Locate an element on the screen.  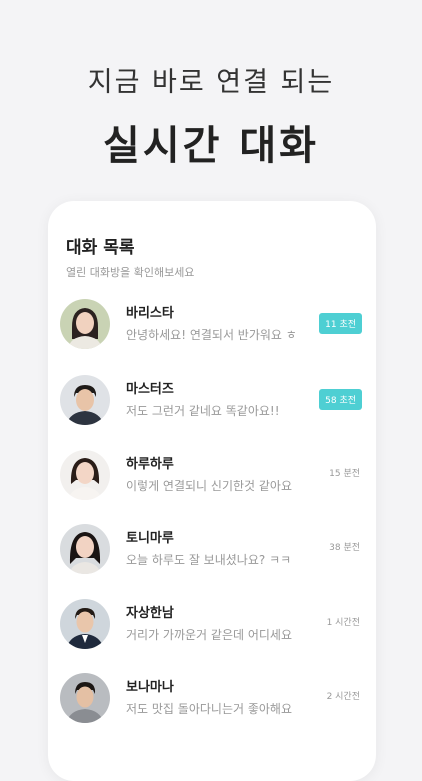
chat-list-item: 마스터즈 저도 그런거 같네요 똑같아요!! 58 초전 is located at coordinates (212, 407).